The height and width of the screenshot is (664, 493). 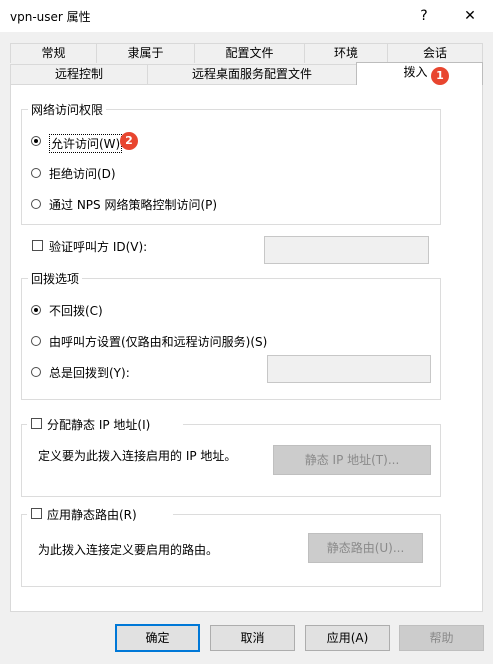 What do you see at coordinates (137, 456) in the screenshot?
I see `static-ip-desc: 定义要为此拨入连接启用的 IP 地址。` at bounding box center [137, 456].